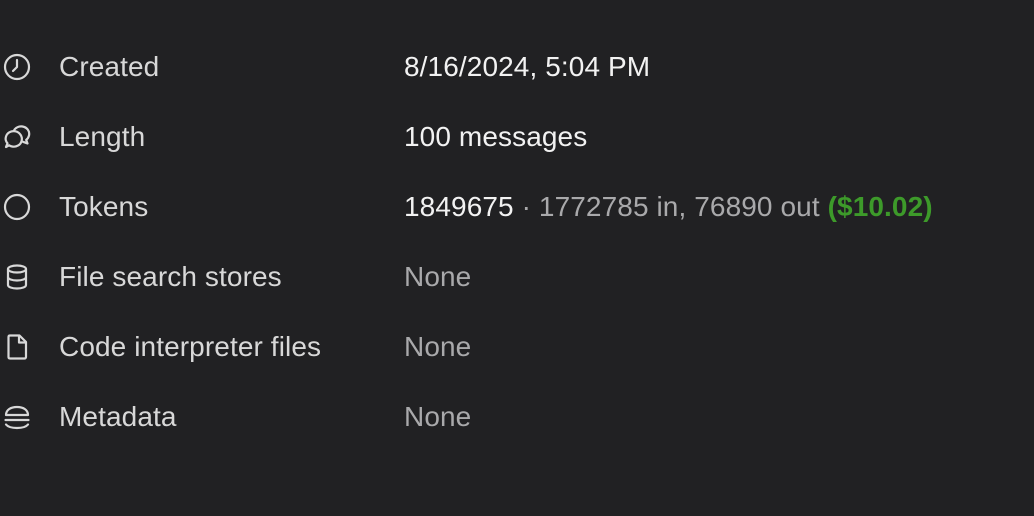 This screenshot has width=1034, height=516. I want to click on detail-row-code-interpreter-files: Code interpreter files None, so click(517, 347).